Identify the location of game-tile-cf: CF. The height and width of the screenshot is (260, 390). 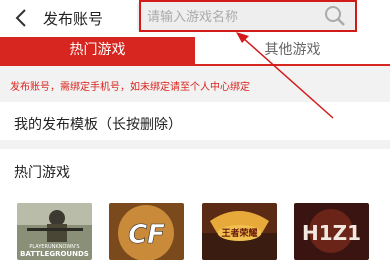
(146, 231).